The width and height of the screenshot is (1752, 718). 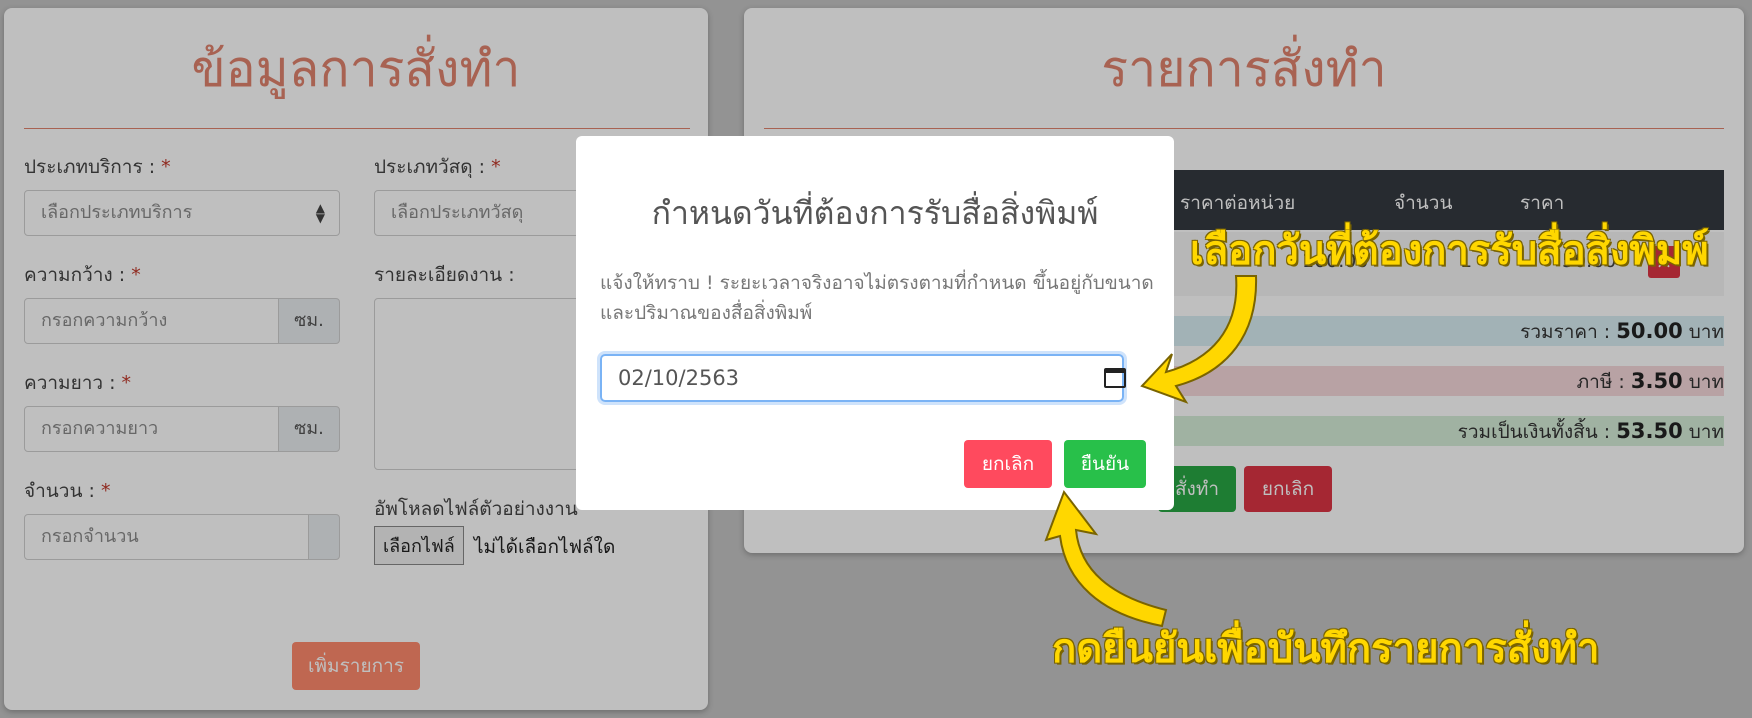 What do you see at coordinates (1151, 451) in the screenshot?
I see `annotation-arrows` at bounding box center [1151, 451].